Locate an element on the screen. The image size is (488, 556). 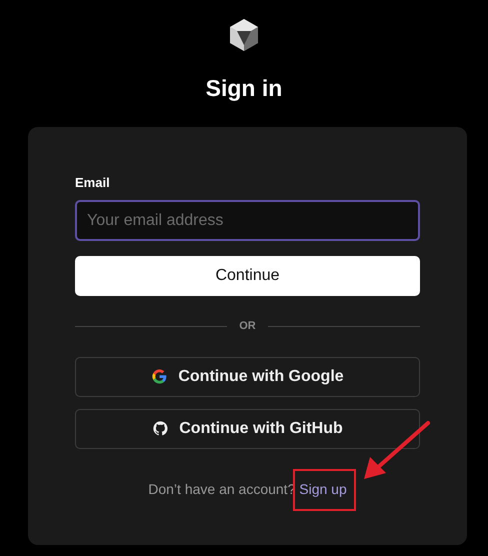
divider-label: OR is located at coordinates (247, 326).